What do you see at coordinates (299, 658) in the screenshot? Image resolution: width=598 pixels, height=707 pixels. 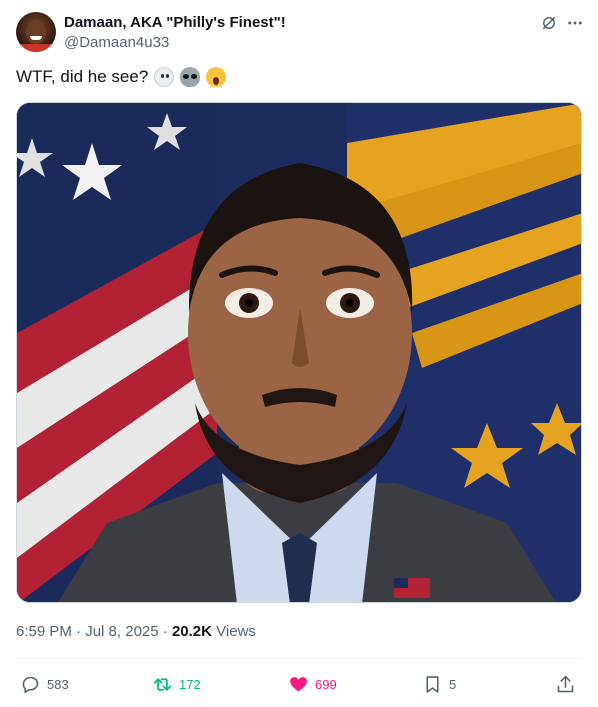 I see `divider` at bounding box center [299, 658].